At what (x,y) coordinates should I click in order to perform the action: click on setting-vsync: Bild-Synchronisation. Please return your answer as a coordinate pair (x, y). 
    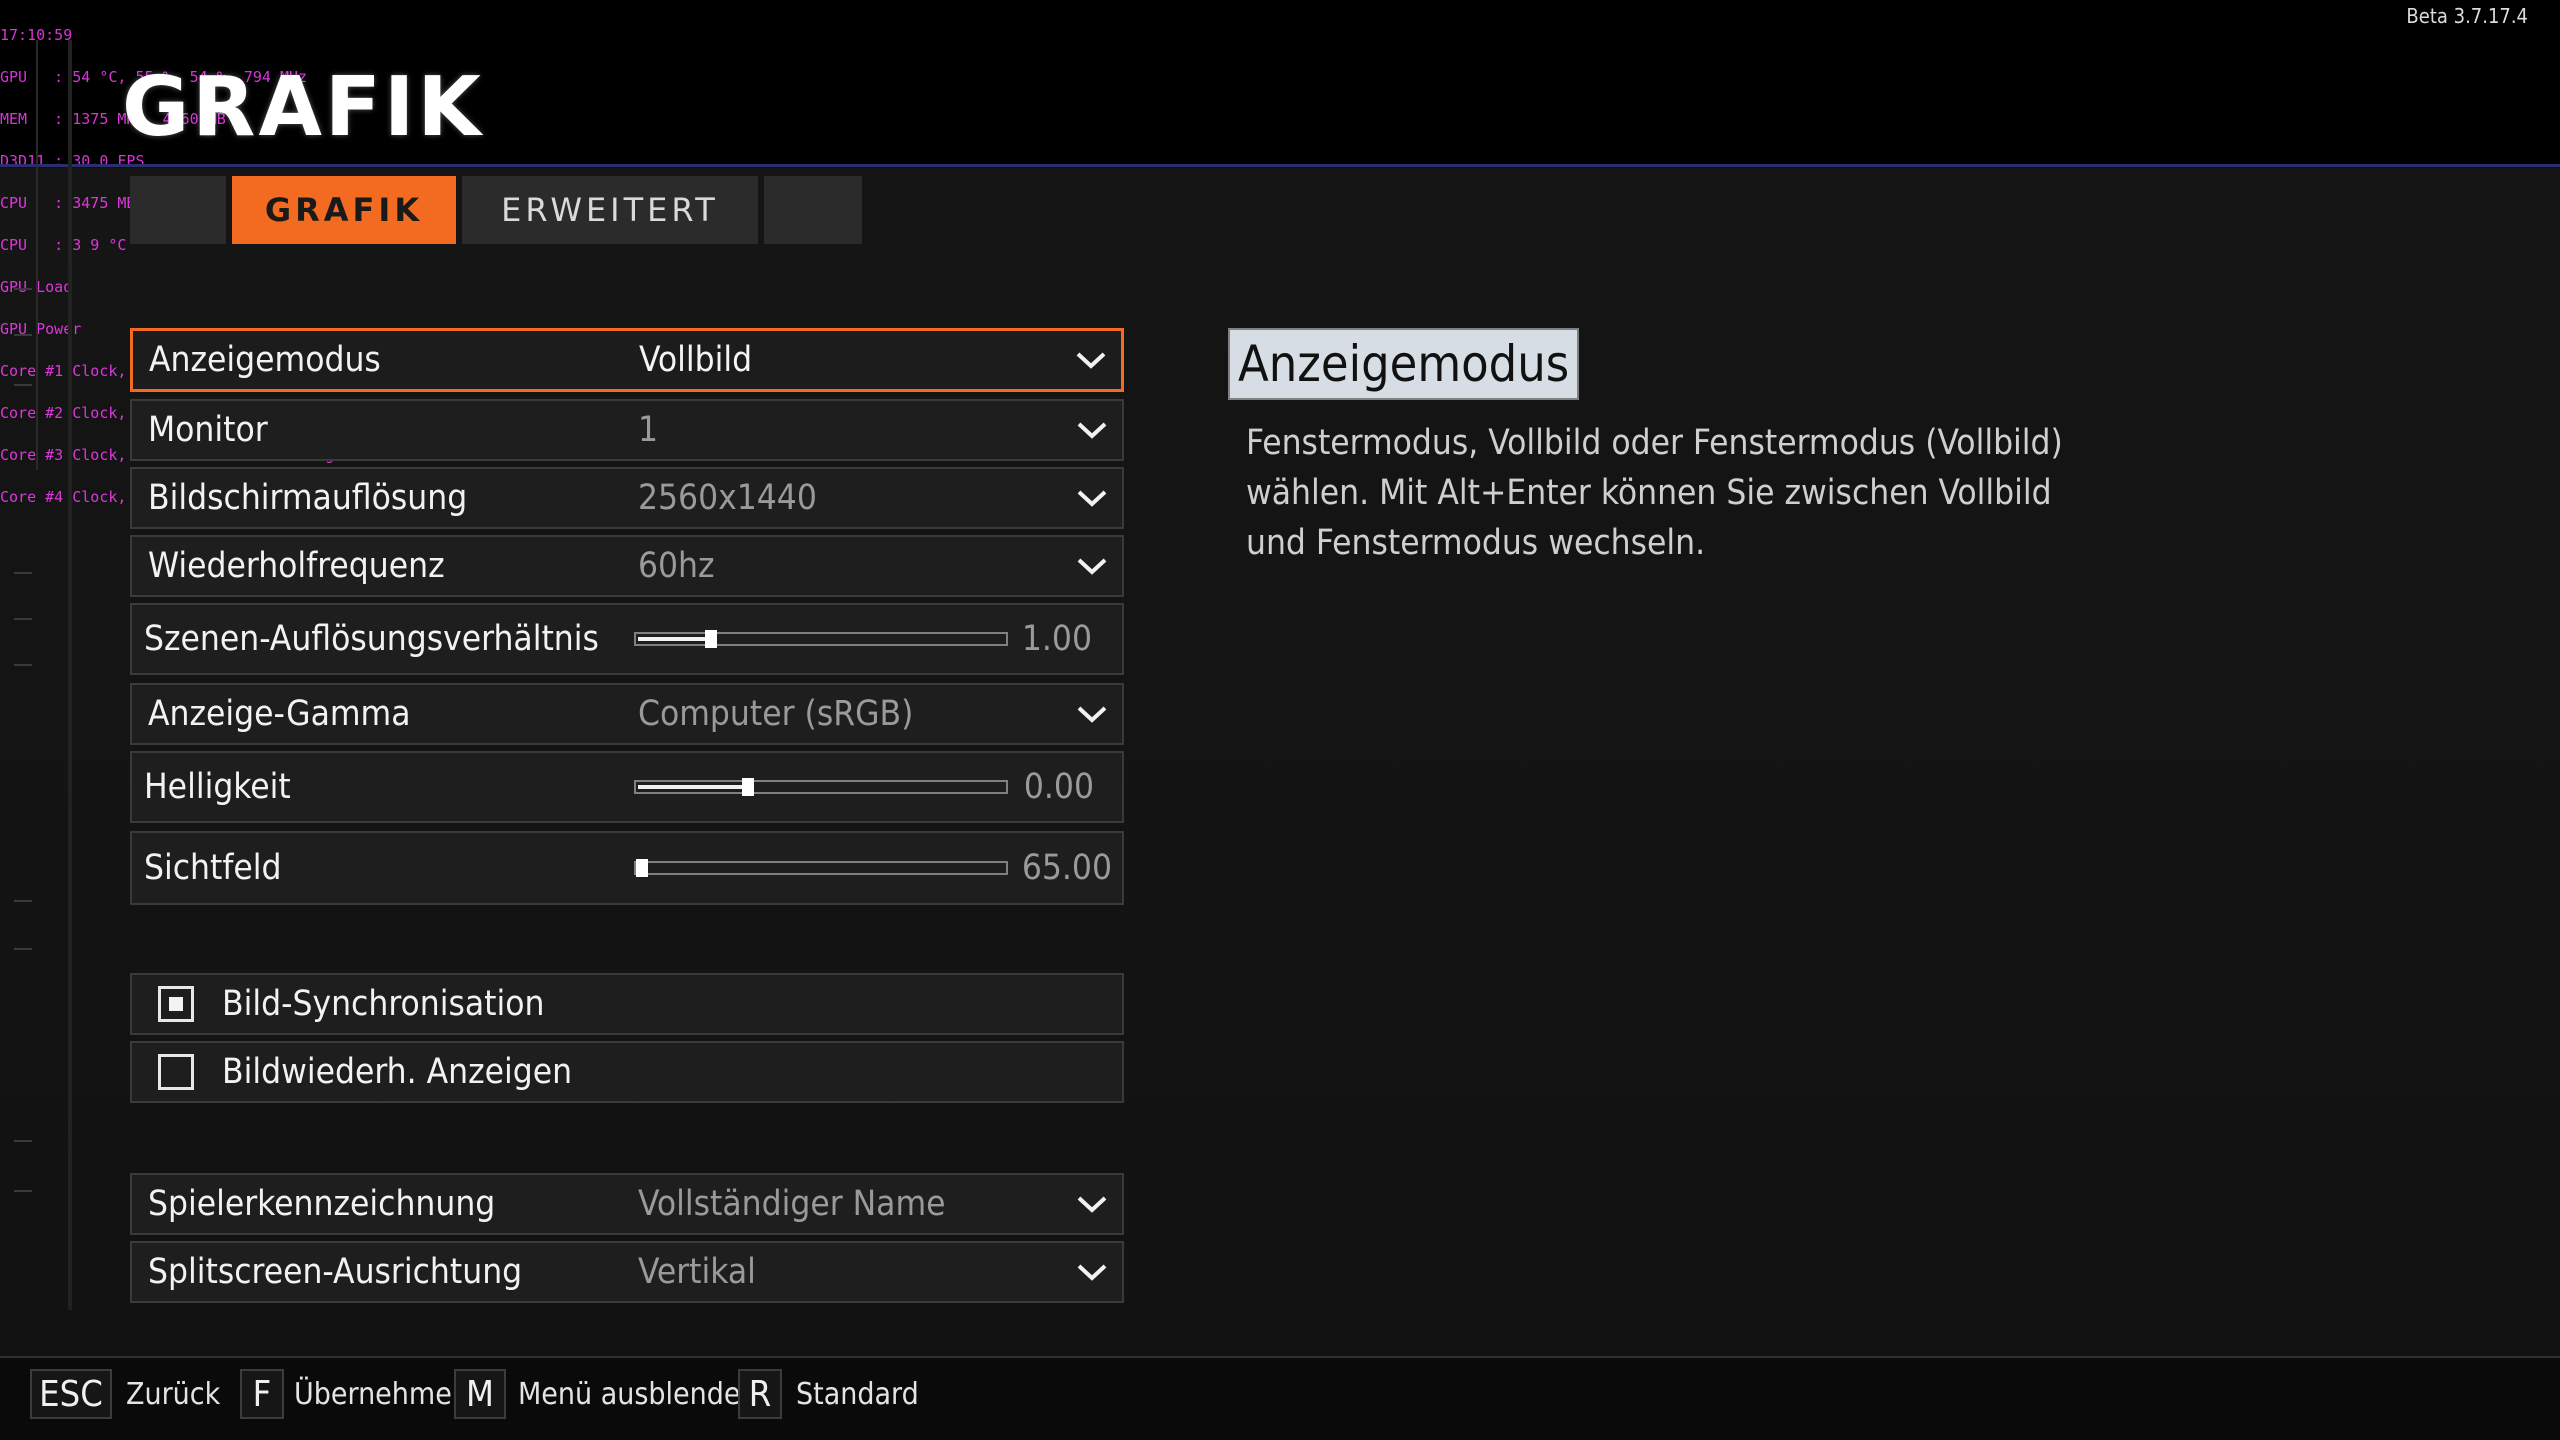
    Looking at the image, I should click on (627, 1004).